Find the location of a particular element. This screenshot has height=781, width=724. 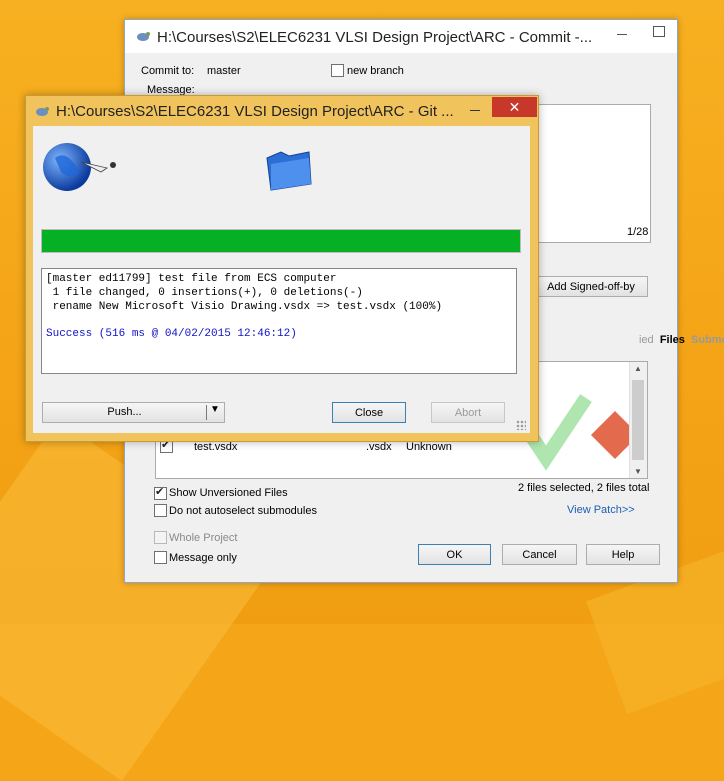

show-unversioned-checkbox is located at coordinates (160, 492).